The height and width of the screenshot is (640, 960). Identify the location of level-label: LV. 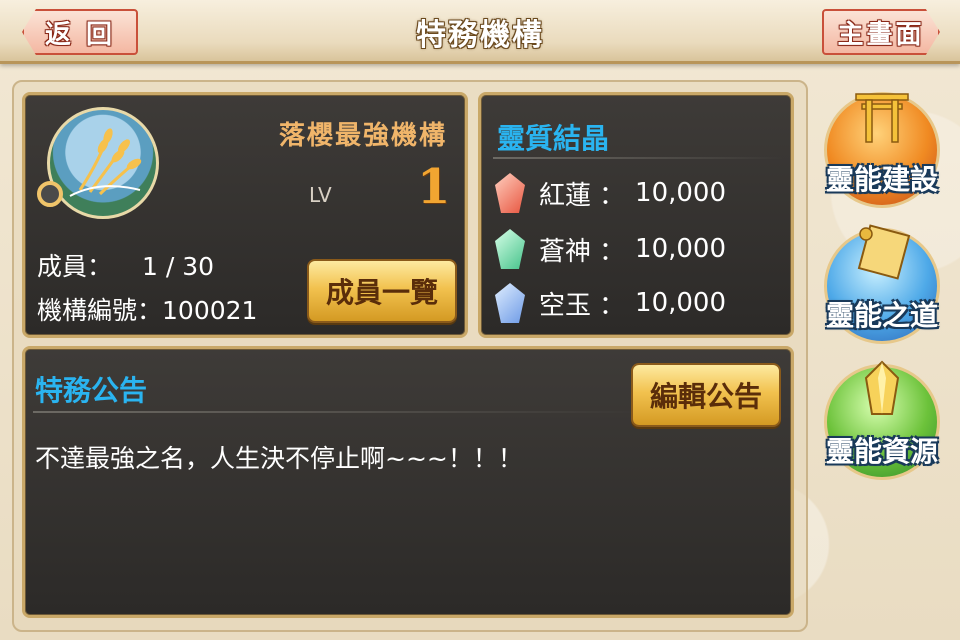
(320, 195).